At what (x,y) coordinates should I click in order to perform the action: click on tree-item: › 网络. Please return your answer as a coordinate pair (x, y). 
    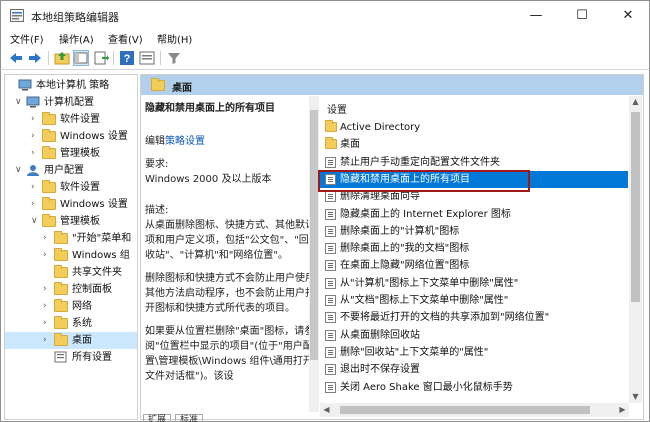
    Looking at the image, I should click on (71, 306).